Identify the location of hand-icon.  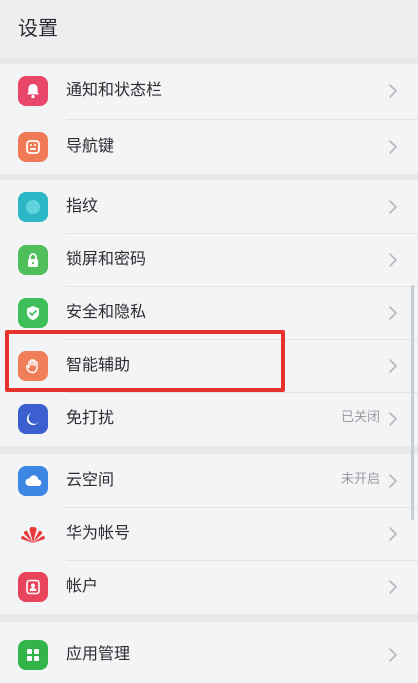
(33, 366).